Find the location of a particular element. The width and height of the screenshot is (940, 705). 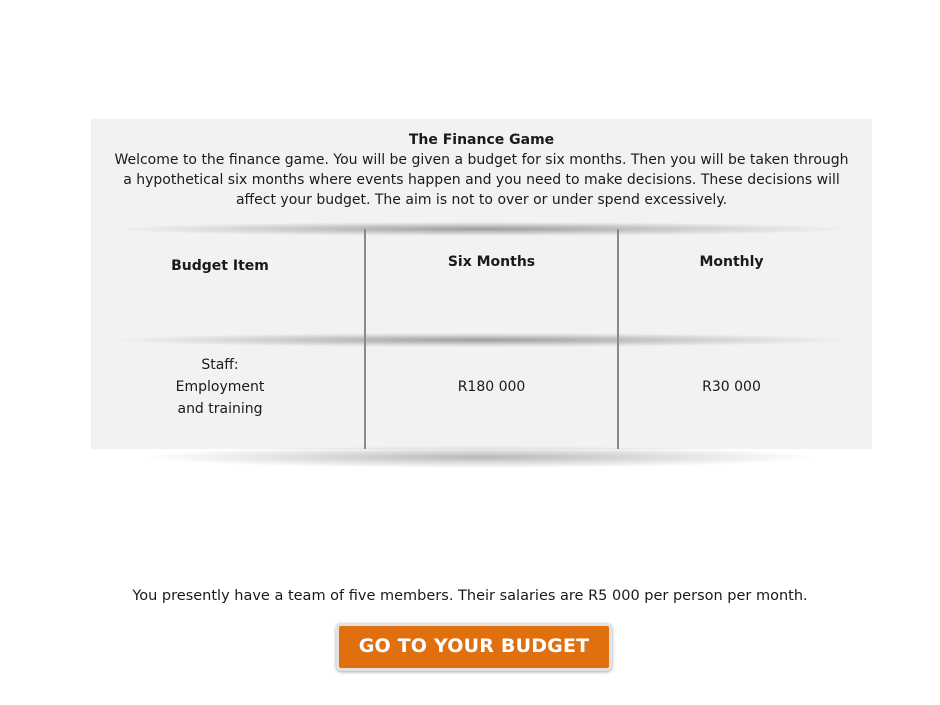

header-monthly: Monthly is located at coordinates (731, 262).